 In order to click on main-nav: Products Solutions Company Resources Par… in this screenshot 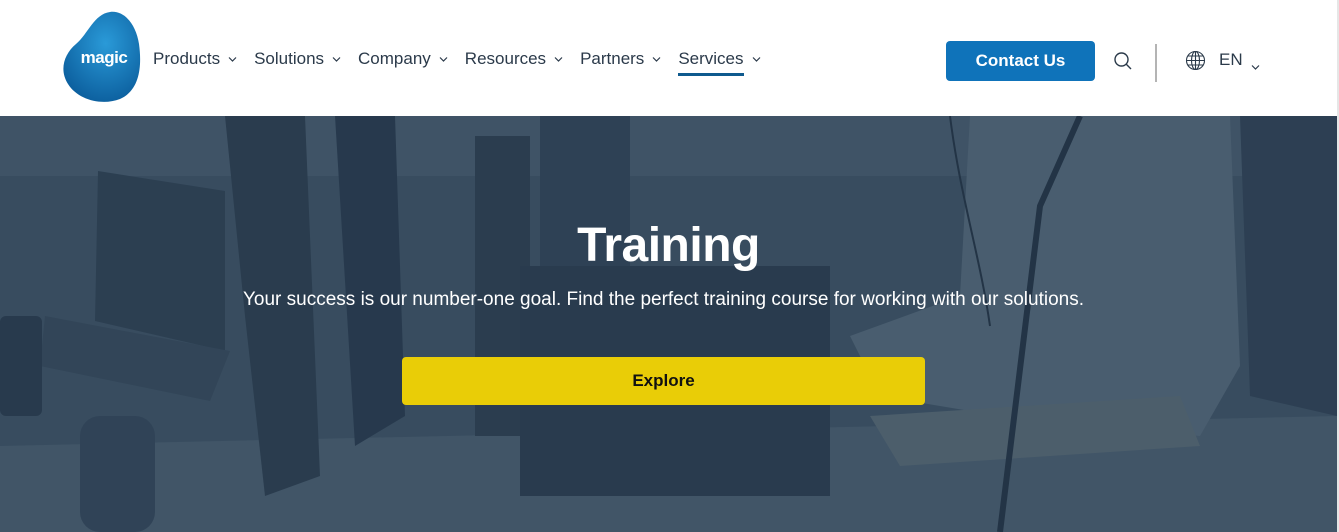, I will do `click(465, 61)`.